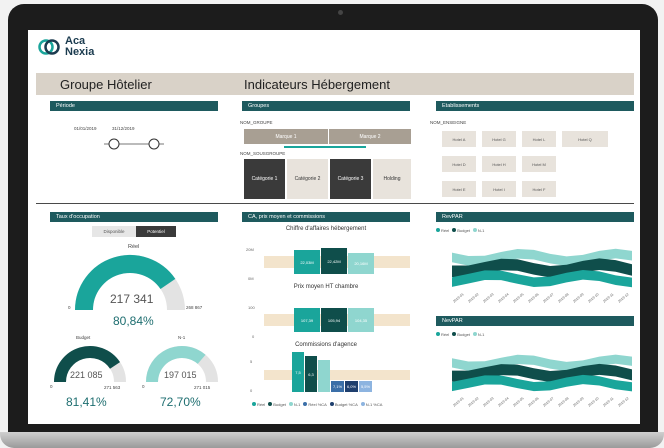  What do you see at coordinates (585, 139) in the screenshot?
I see `hotel-tile: Hotel Q` at bounding box center [585, 139].